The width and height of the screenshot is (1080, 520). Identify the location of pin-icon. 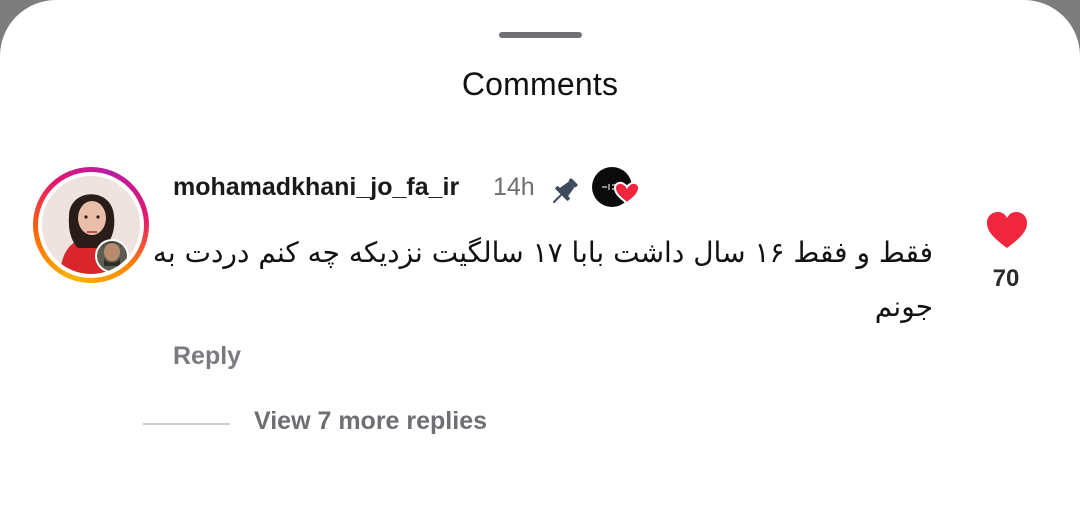
(565, 191).